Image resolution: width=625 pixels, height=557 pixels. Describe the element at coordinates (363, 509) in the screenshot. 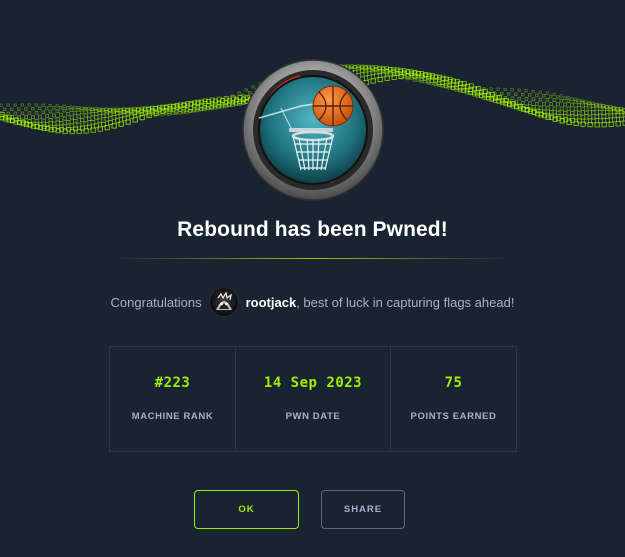

I see `share-button: SHARE` at that location.